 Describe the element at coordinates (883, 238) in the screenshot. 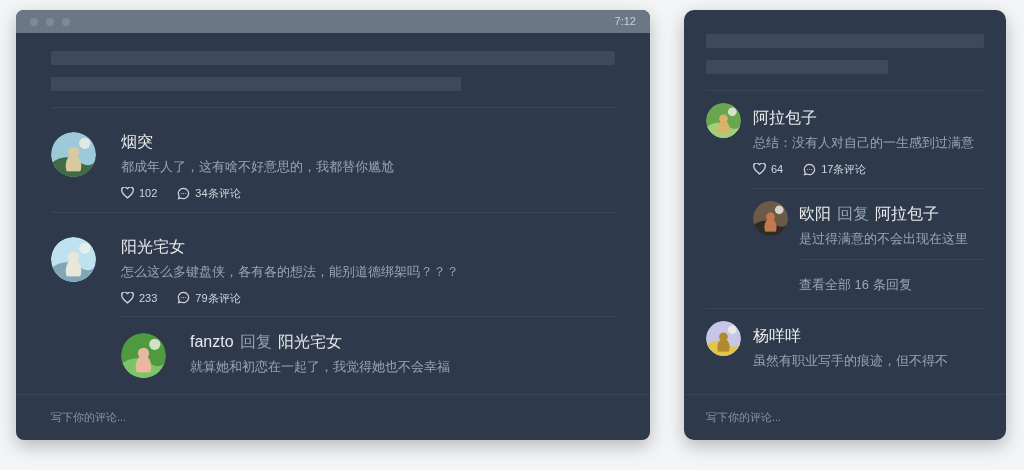

I see `reply-text: 是过得满意的不会出现在这里` at that location.